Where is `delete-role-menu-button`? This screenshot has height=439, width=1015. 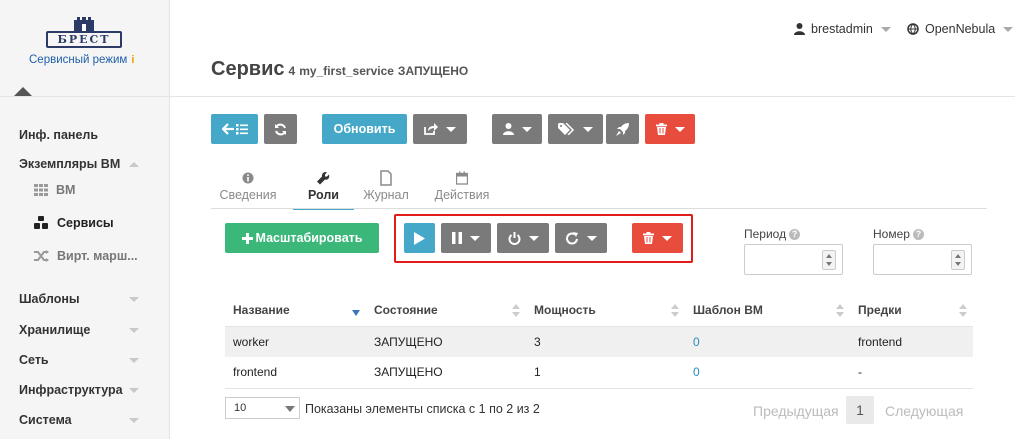 delete-role-menu-button is located at coordinates (657, 238).